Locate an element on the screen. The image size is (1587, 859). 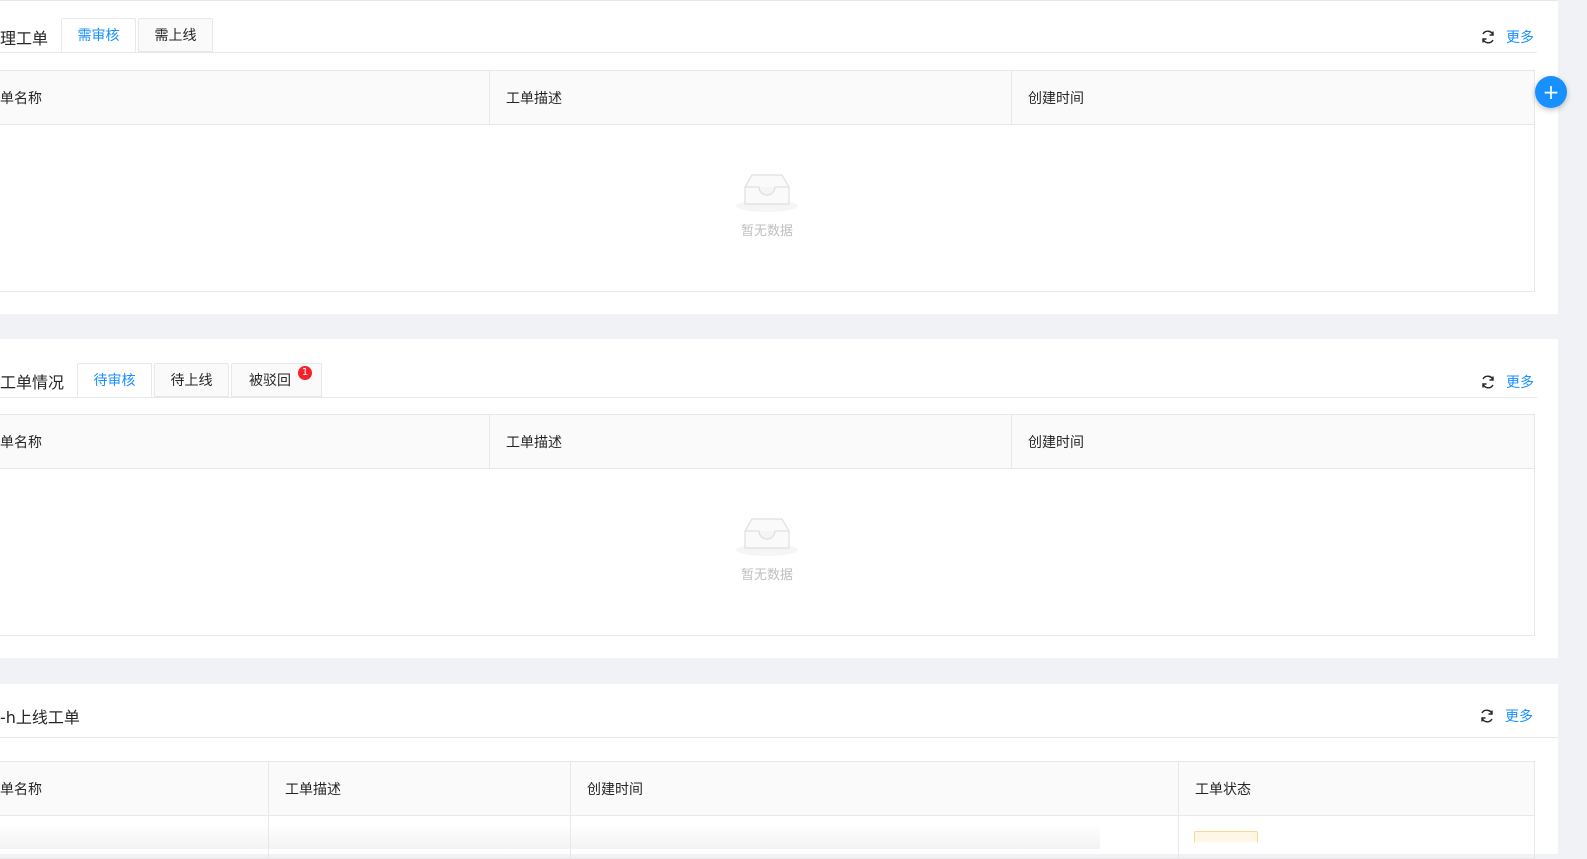
status-tag is located at coordinates (1226, 836).